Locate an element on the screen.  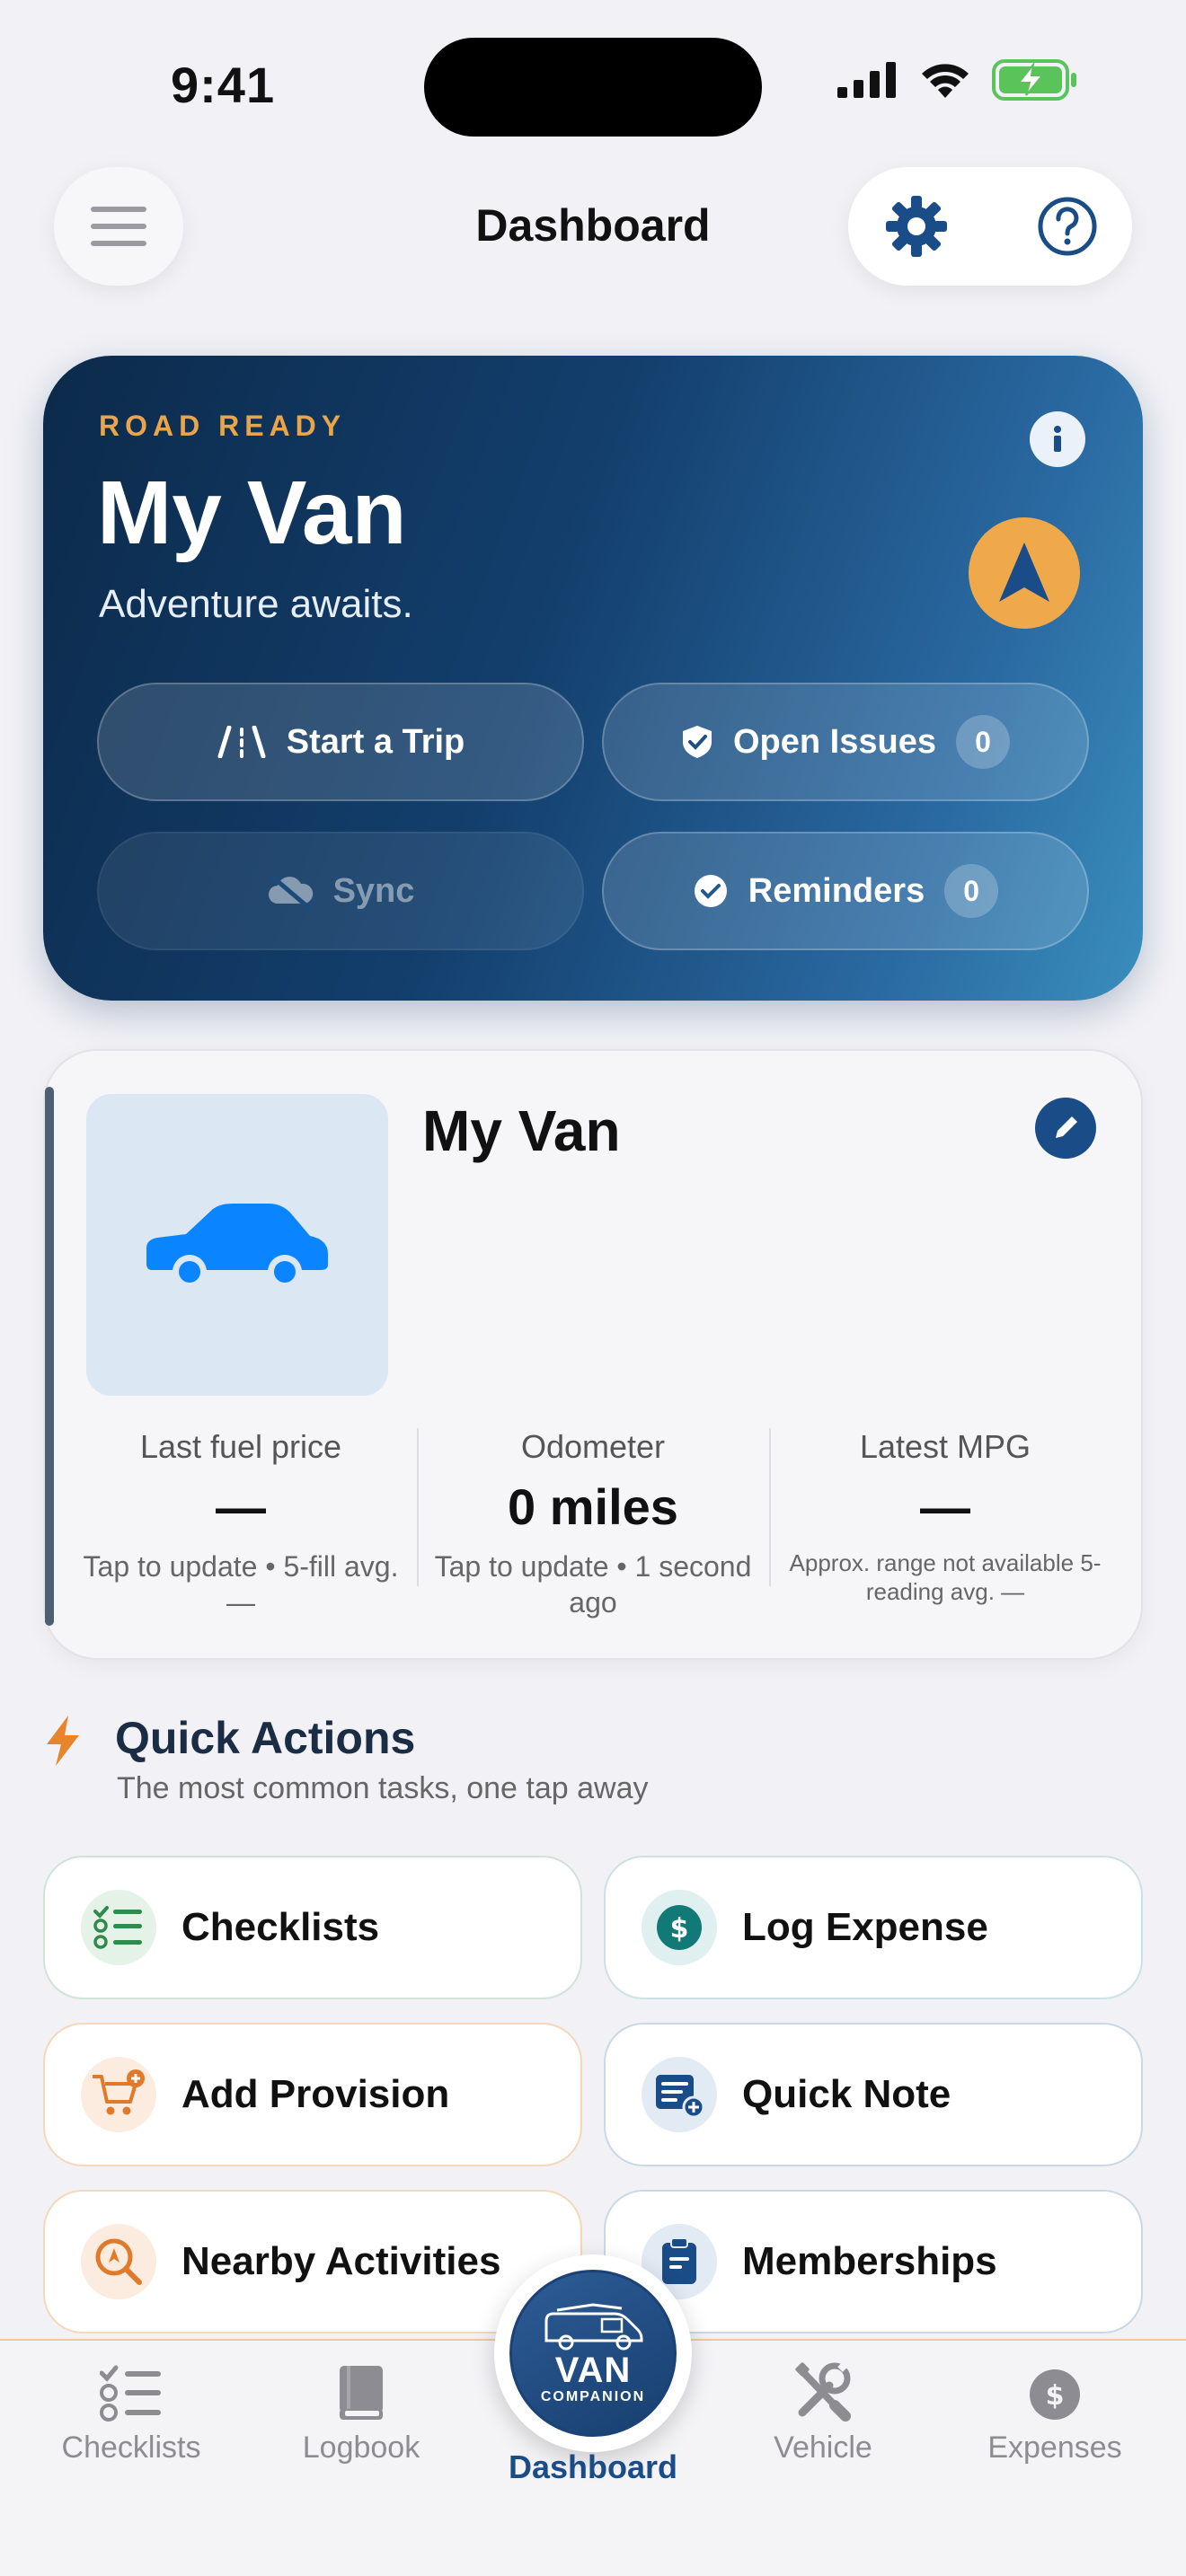
status-time: 9:41 is located at coordinates (223, 85).